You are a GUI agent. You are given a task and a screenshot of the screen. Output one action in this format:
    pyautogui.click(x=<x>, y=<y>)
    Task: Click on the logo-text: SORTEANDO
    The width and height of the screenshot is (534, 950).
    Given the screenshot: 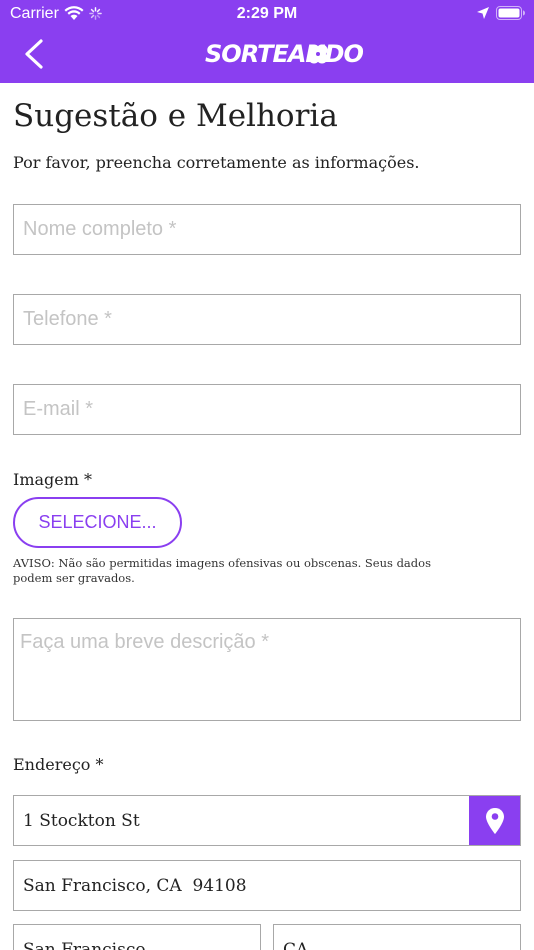 What is the action you would take?
    pyautogui.click(x=284, y=54)
    